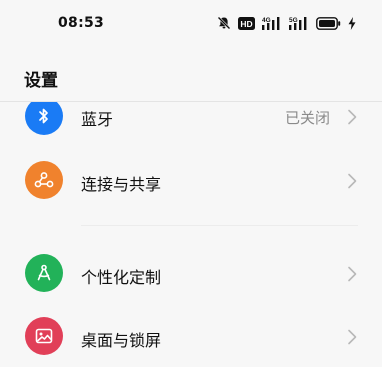  What do you see at coordinates (191, 23) in the screenshot?
I see `status-bar: 08:53 HD 4G 5G` at bounding box center [191, 23].